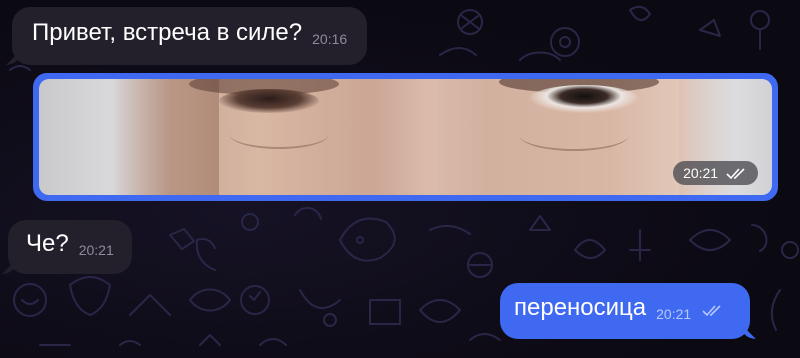  I want to click on message-text: Привет, встреча в силе?, so click(167, 32).